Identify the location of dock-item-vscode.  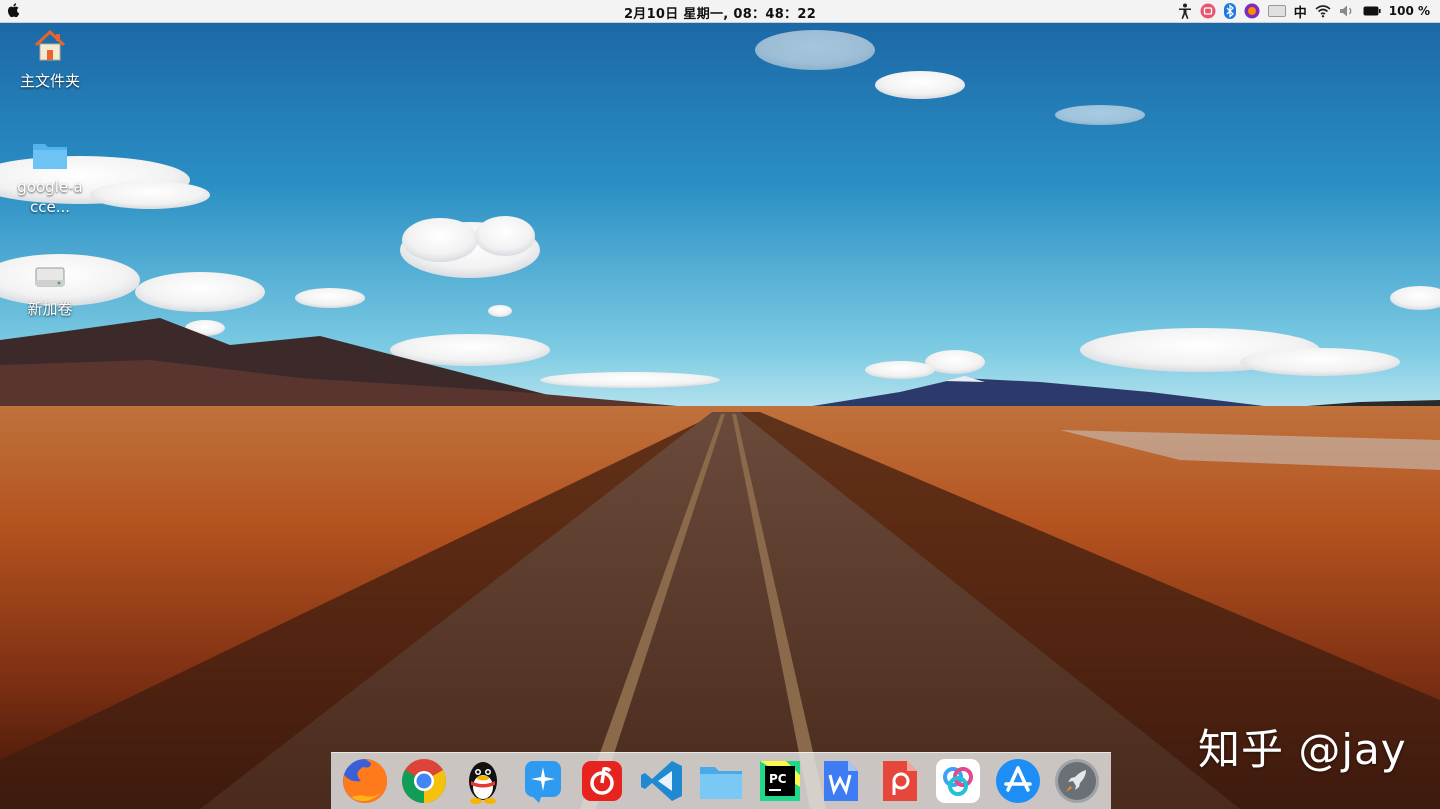
(662, 781).